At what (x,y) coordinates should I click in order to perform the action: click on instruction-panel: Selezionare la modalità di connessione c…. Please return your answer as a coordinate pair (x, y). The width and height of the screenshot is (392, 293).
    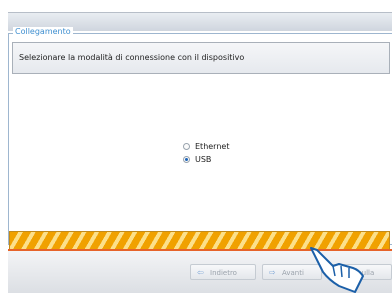
    Looking at the image, I should click on (201, 58).